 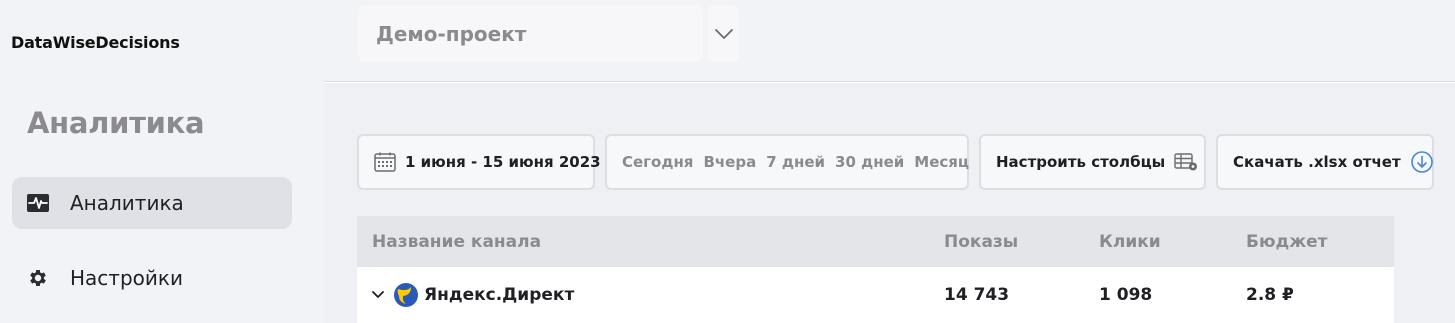 I want to click on column-header-clicks: Клики, so click(x=1130, y=242).